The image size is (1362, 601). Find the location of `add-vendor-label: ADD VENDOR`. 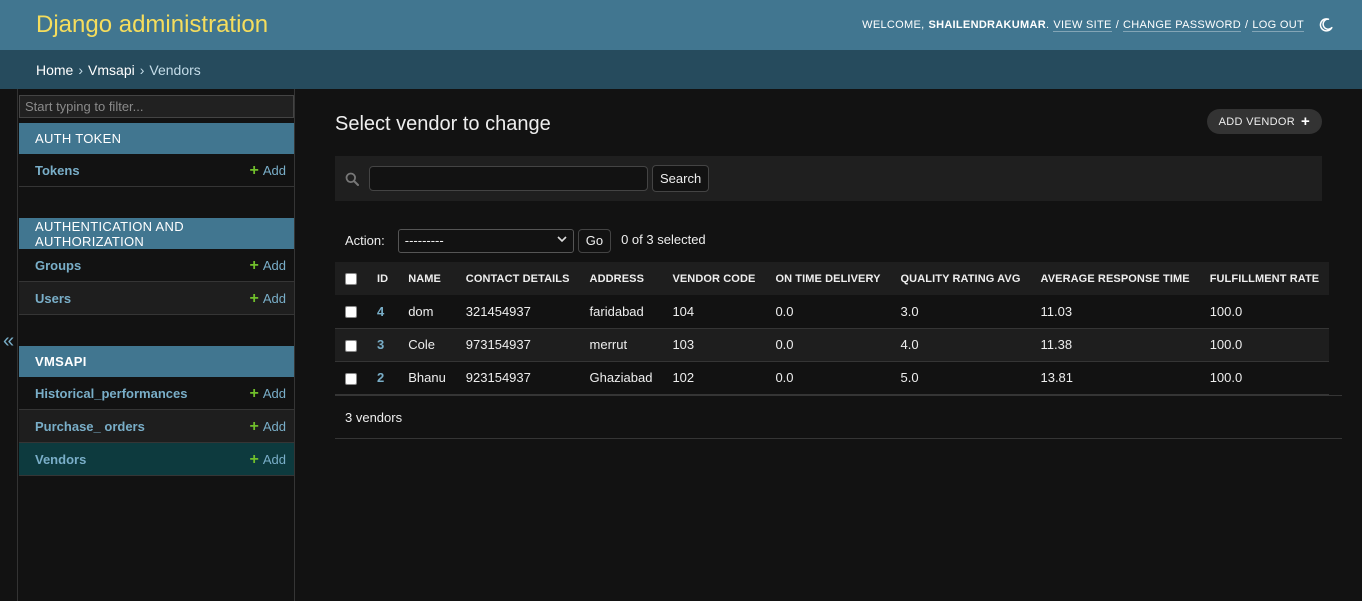

add-vendor-label: ADD VENDOR is located at coordinates (1256, 121).